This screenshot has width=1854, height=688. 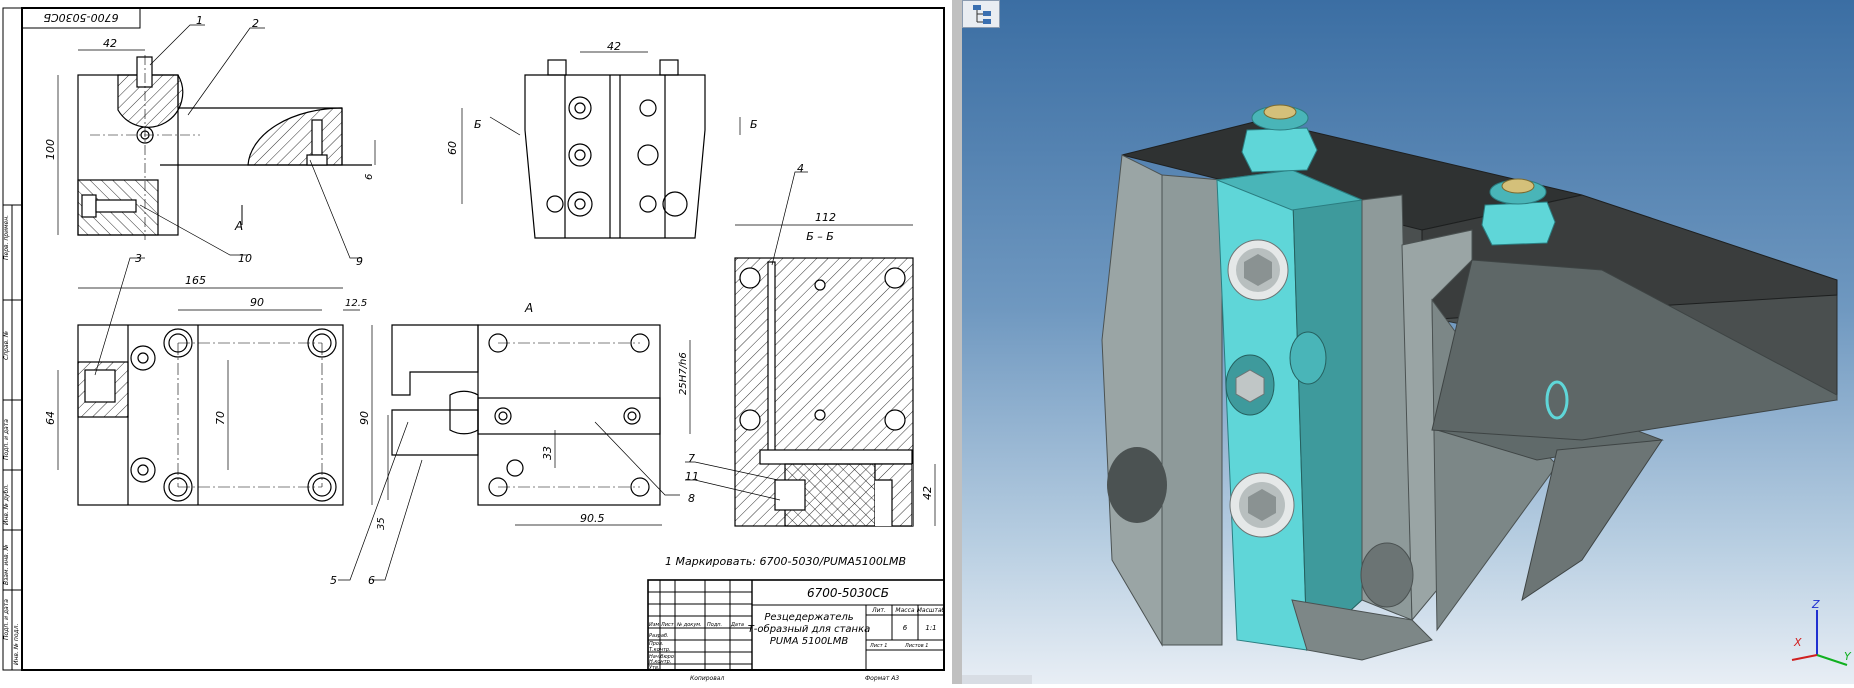 I want to click on svg-text: Подп., so click(x=714, y=625).